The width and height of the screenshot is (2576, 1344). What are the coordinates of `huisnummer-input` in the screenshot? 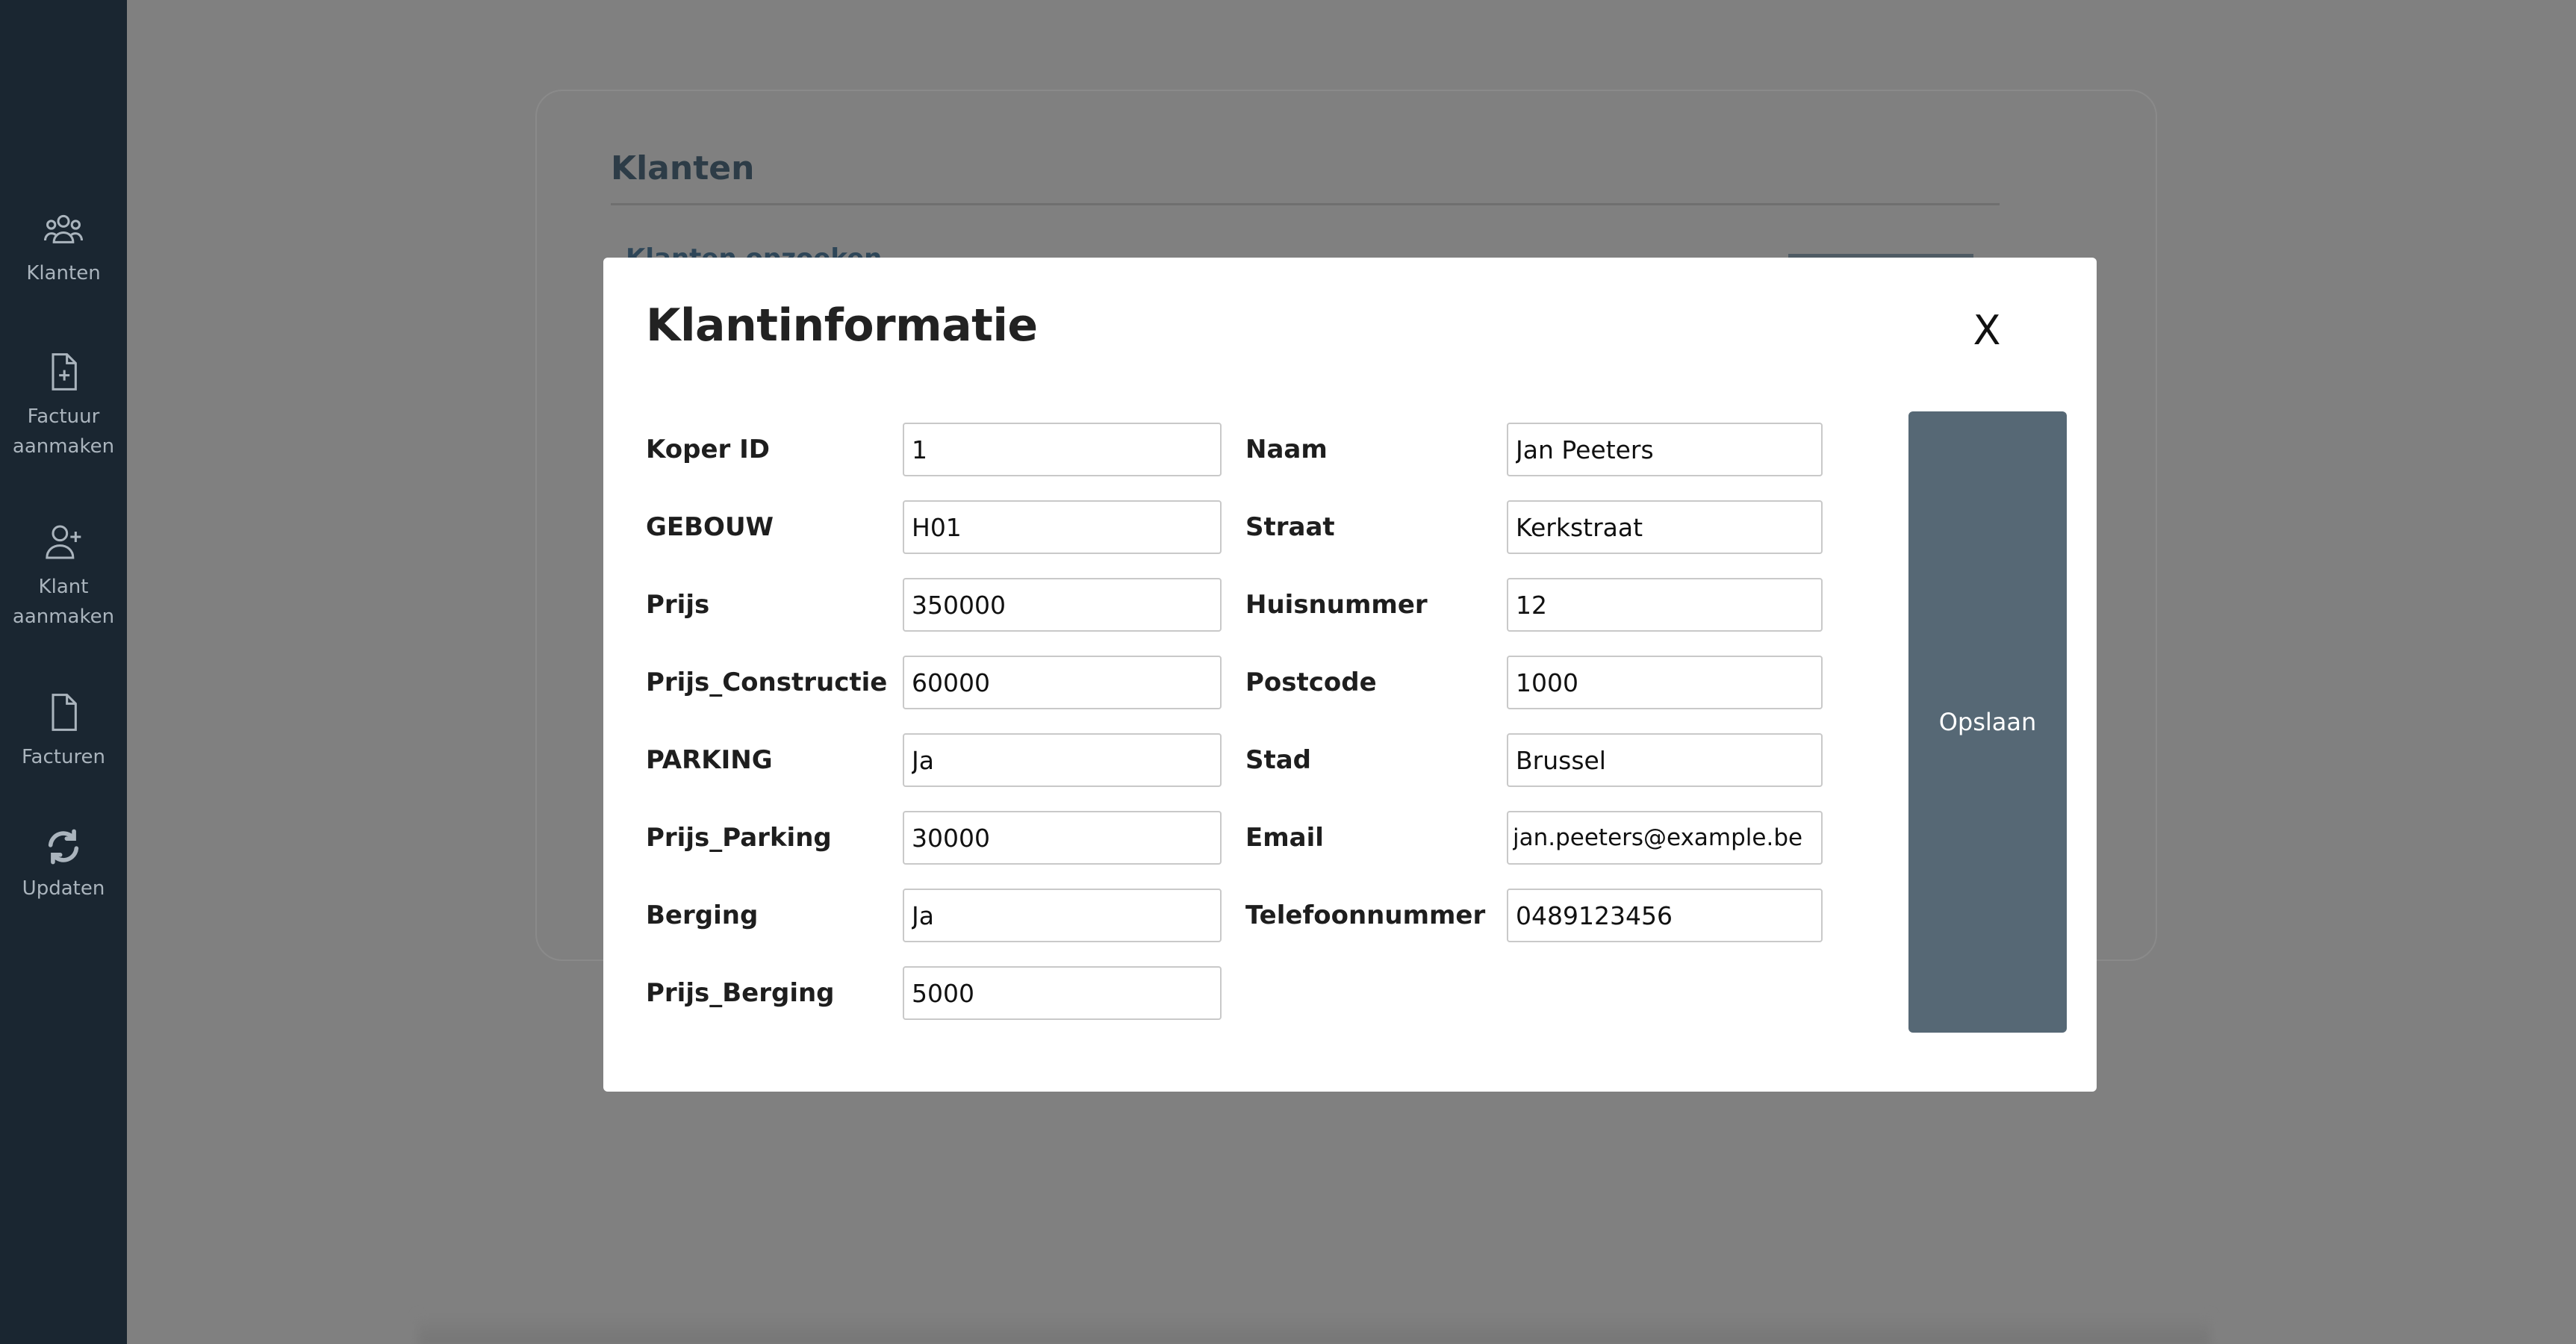 It's located at (1665, 605).